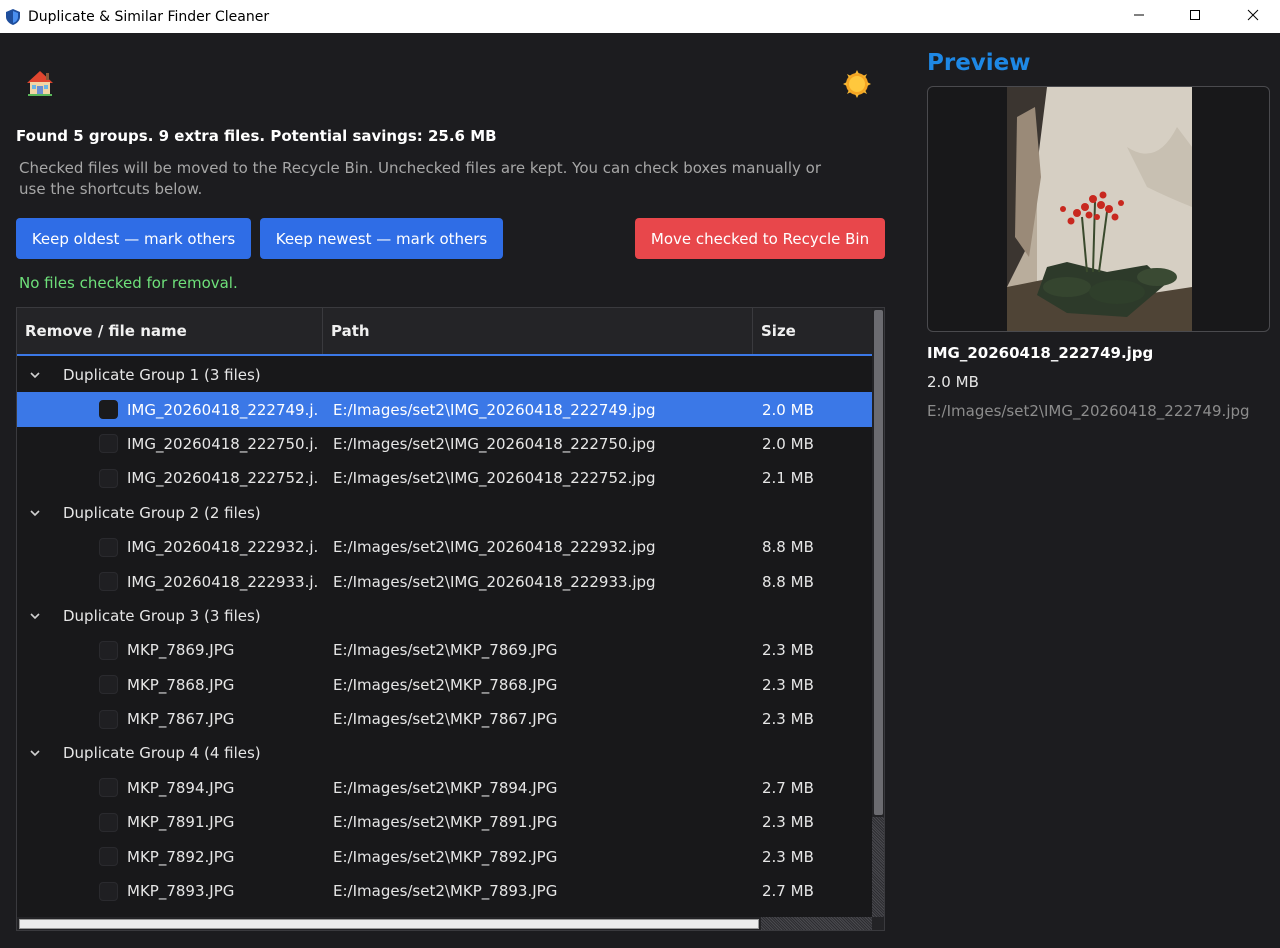 This screenshot has width=1280, height=948. I want to click on file-path: E:/Images/set2\MKP_7891.JPG, so click(445, 822).